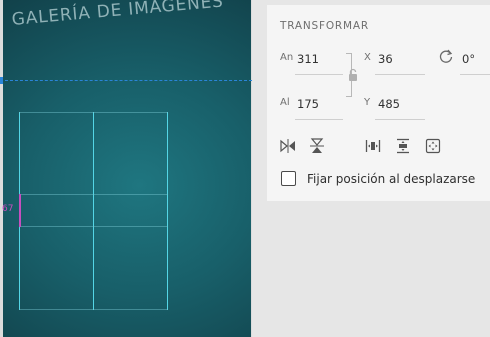 Image resolution: width=490 pixels, height=337 pixels. I want to click on rotation-input: 0°, so click(468, 59).